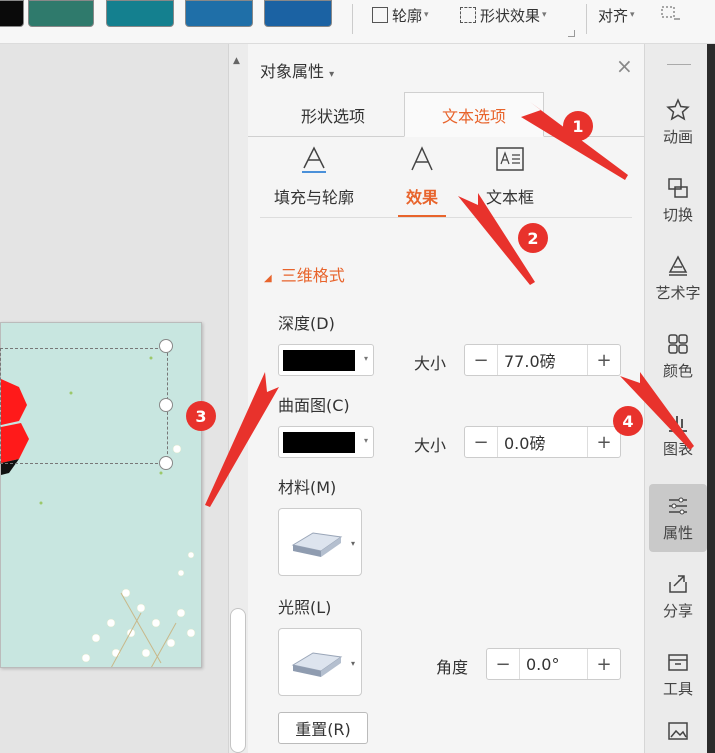  I want to click on material-label: 材料(M), so click(307, 487).